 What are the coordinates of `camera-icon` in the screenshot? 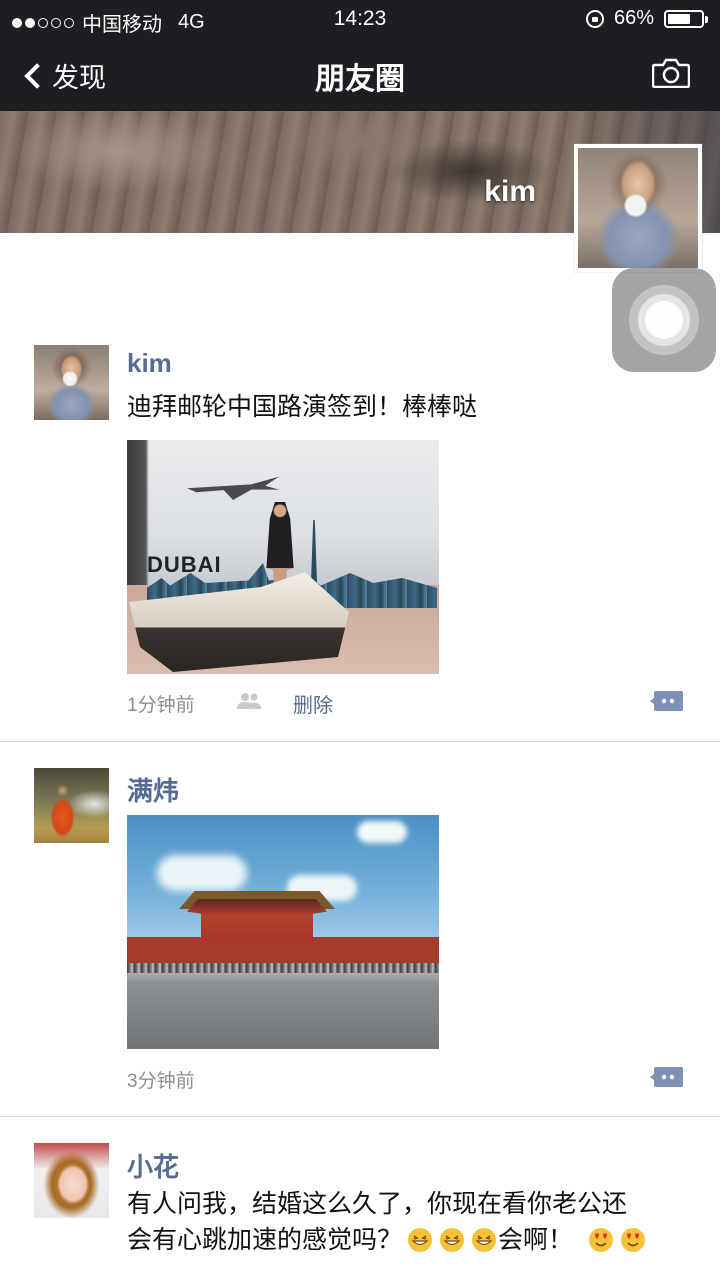 It's located at (671, 73).